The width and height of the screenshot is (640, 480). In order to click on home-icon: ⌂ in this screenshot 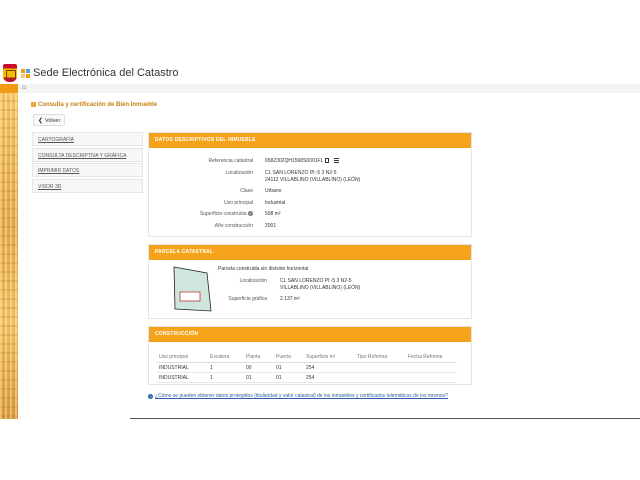, I will do `click(25, 87)`.